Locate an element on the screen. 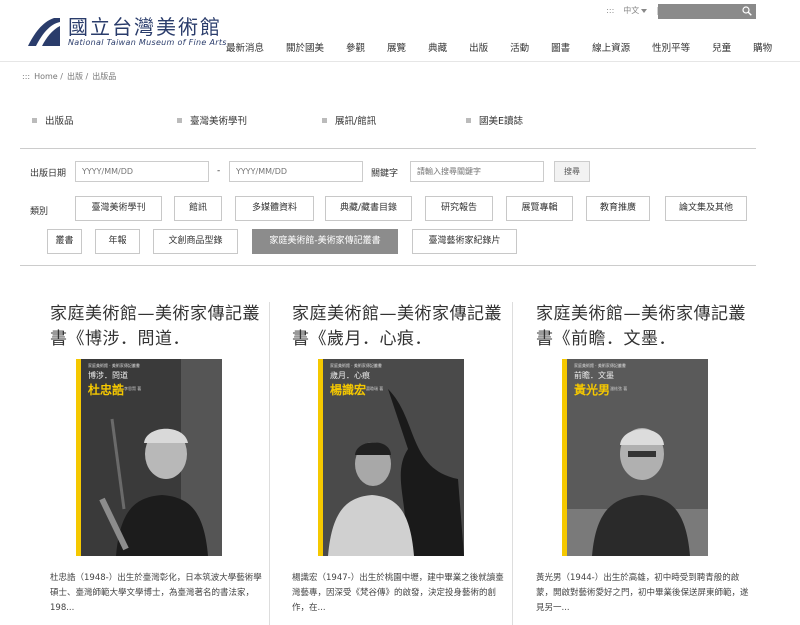 Image resolution: width=800 pixels, height=625 pixels. category-merch-catalog: 文創商品型錄 is located at coordinates (195, 241).